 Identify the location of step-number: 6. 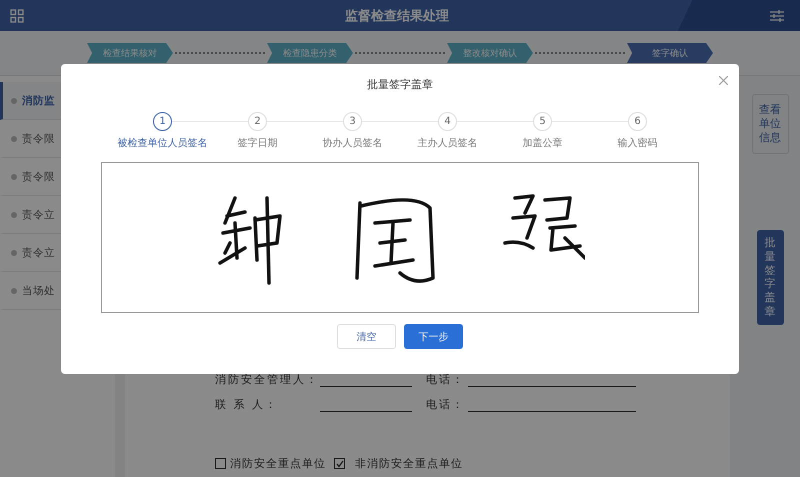
(637, 121).